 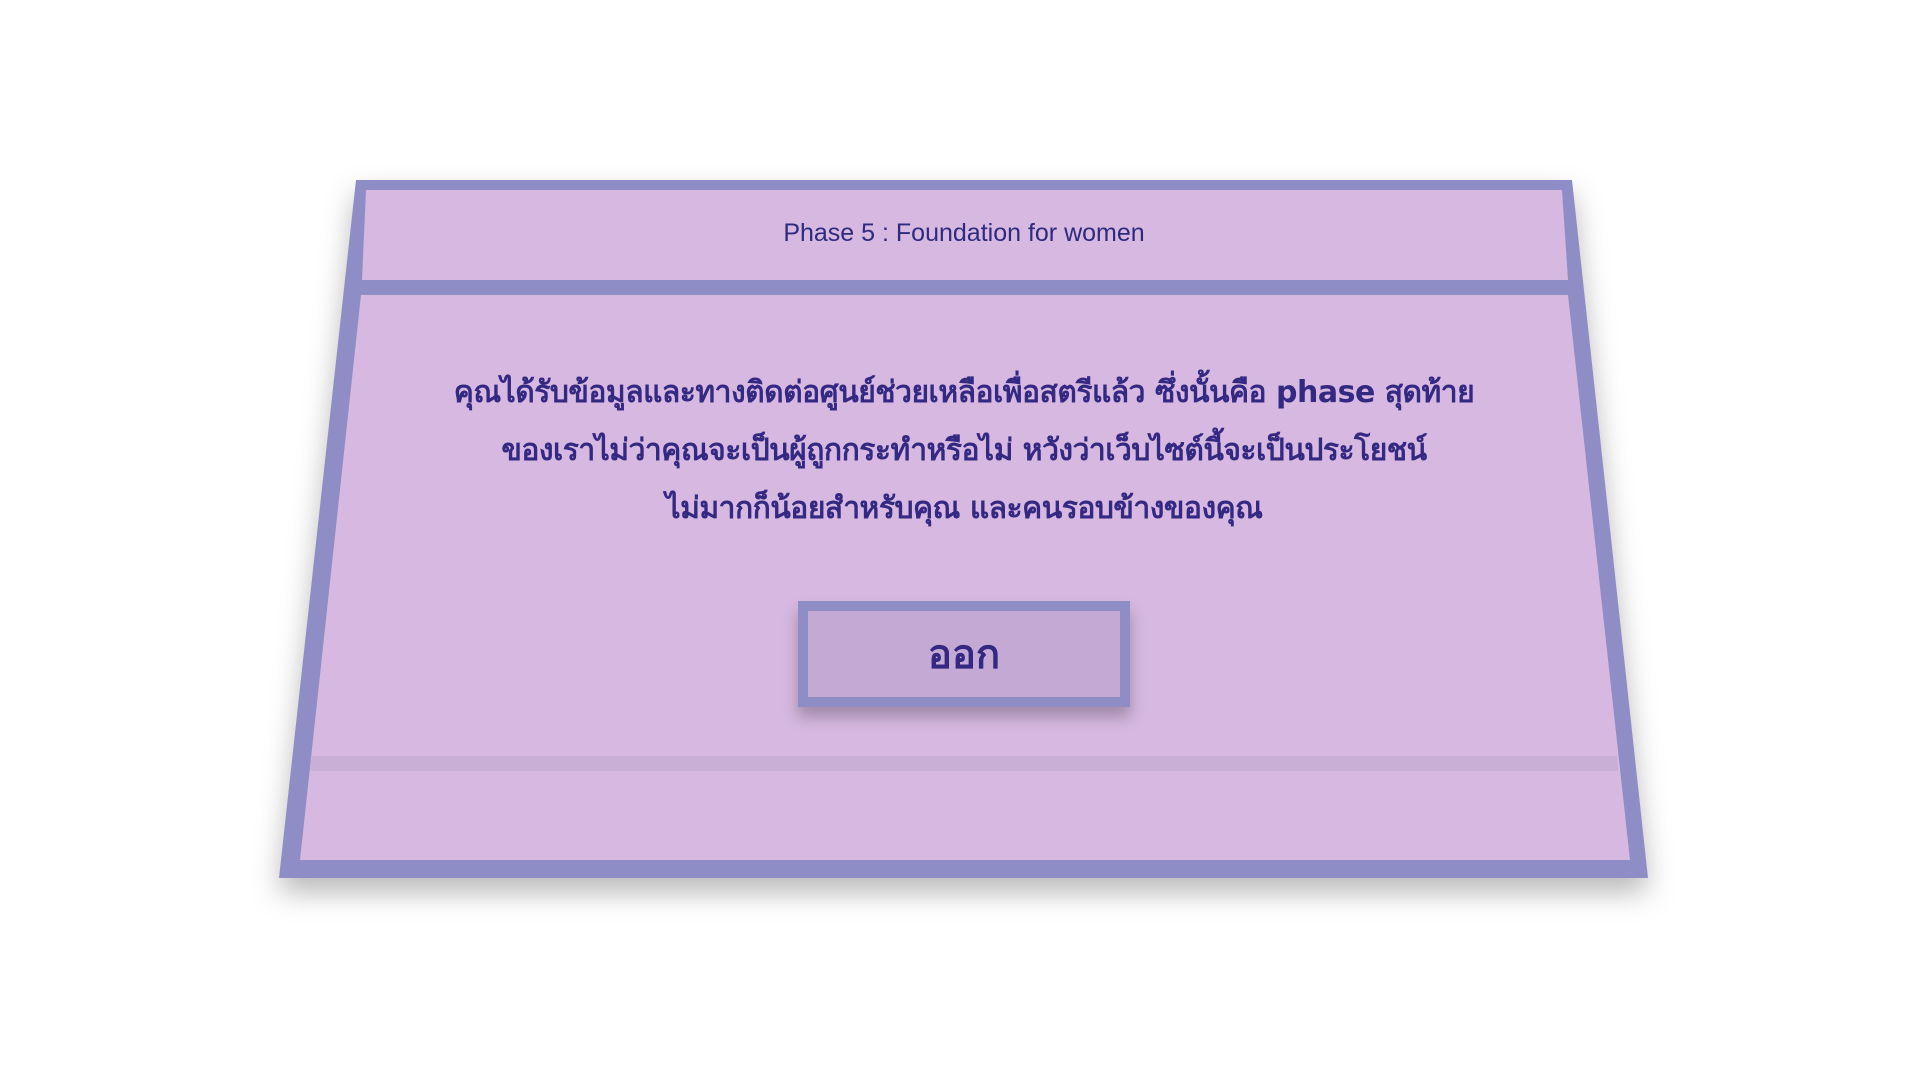 I want to click on exit-button-label: ออก, so click(x=964, y=655).